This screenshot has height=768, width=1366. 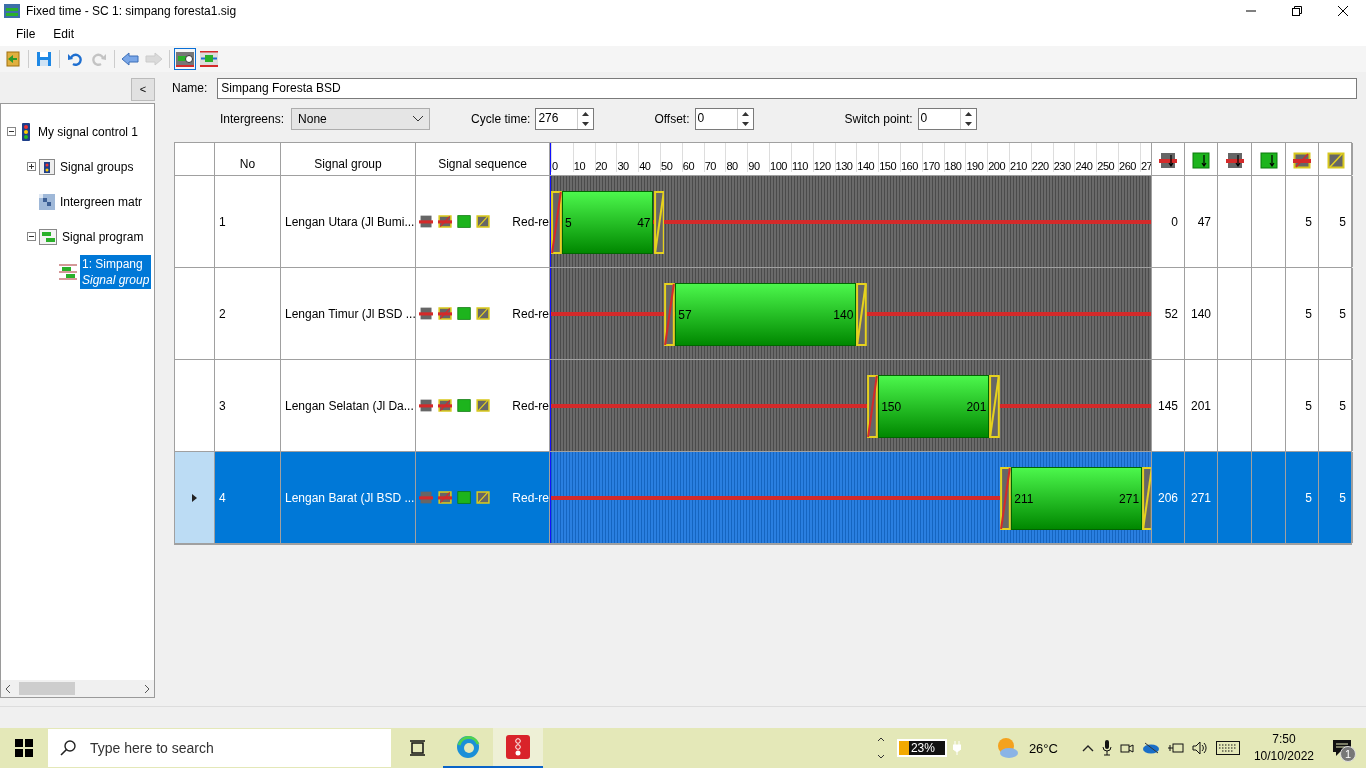 What do you see at coordinates (909, 157) in the screenshot?
I see `time-tick: 160` at bounding box center [909, 157].